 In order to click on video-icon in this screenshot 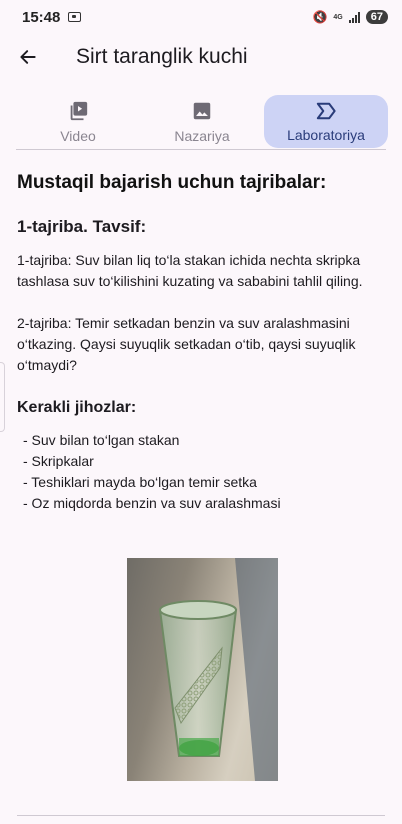, I will do `click(79, 110)`.